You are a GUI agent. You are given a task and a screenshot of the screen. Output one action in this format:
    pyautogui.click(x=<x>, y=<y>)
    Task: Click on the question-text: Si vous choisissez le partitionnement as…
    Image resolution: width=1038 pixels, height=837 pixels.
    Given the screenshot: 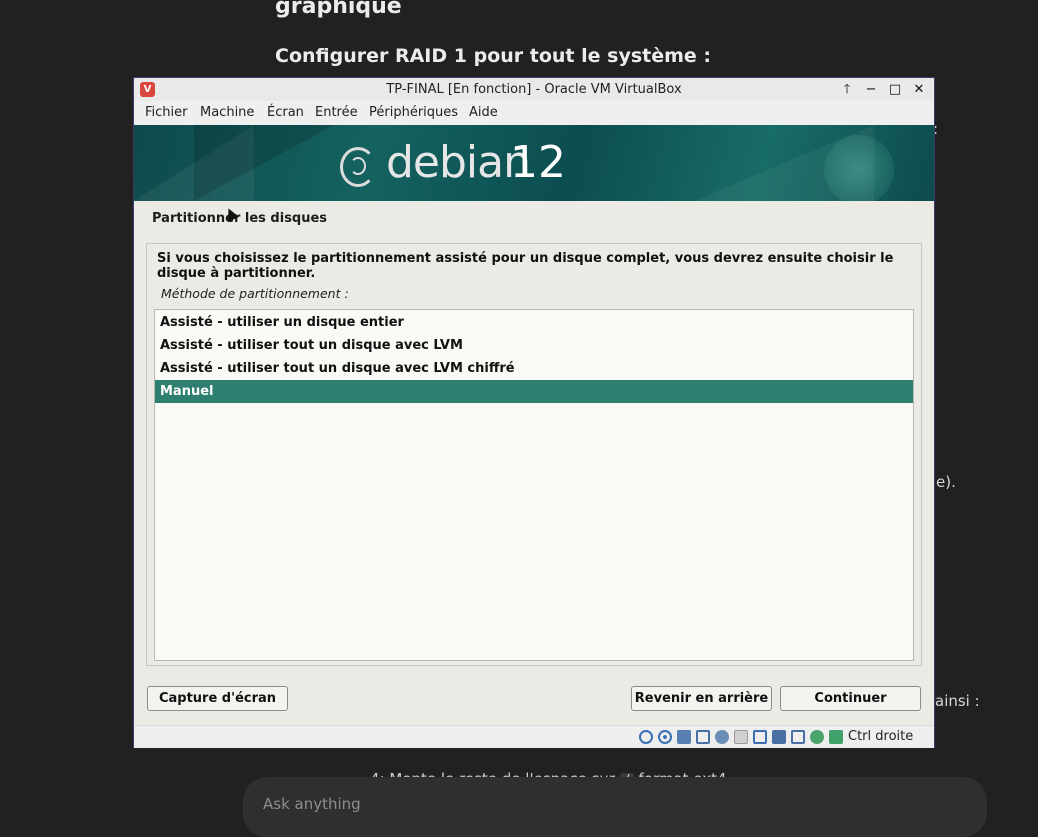 What is the action you would take?
    pyautogui.click(x=525, y=266)
    